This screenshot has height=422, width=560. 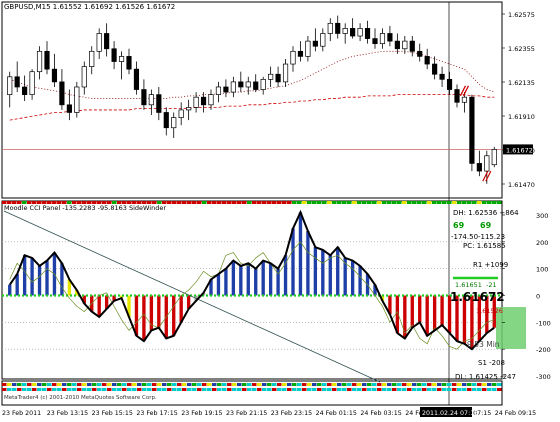 I want to click on time-highlight-label: 2011.02.24 07:15, so click(x=450, y=413).